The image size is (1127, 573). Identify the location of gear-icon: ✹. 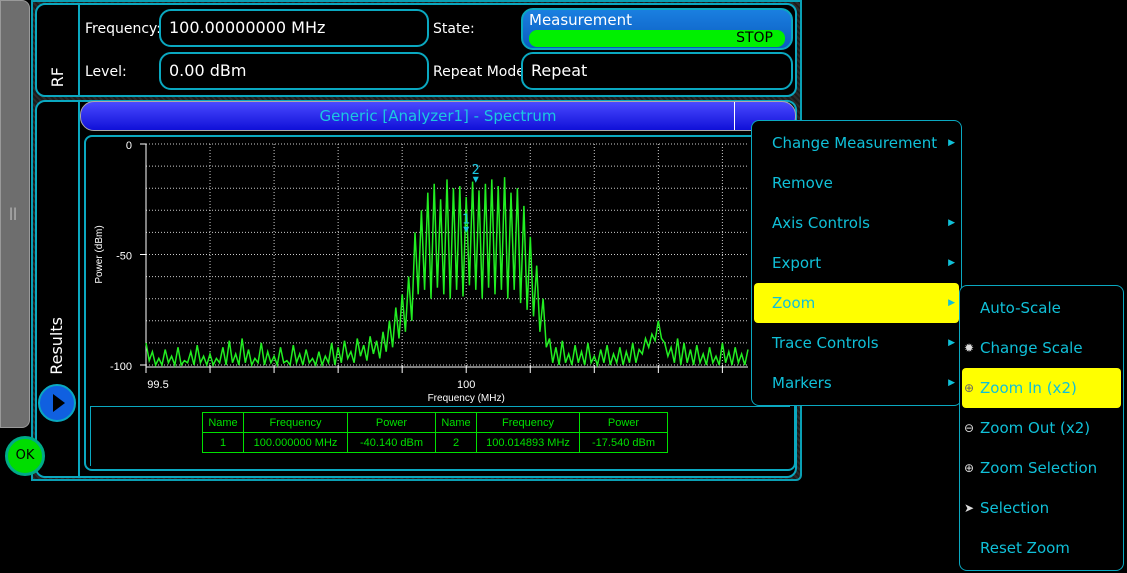
(969, 348).